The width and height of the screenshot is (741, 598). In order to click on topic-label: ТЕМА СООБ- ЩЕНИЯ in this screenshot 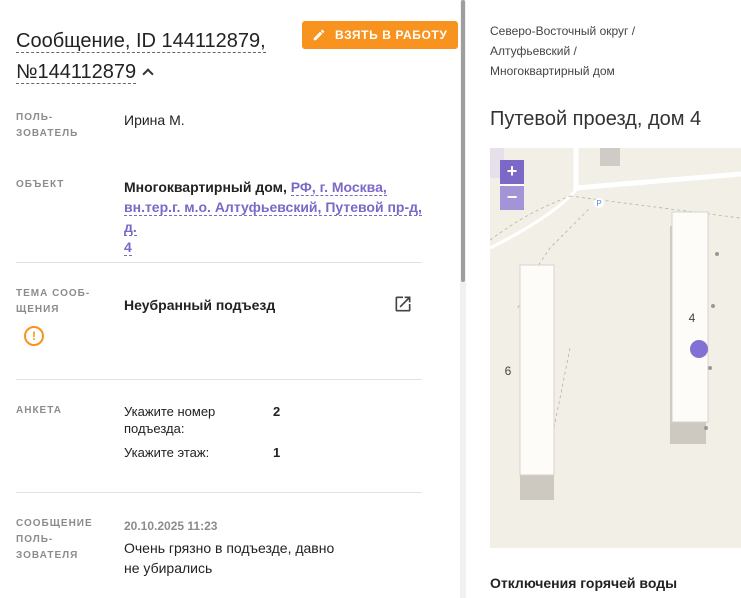, I will do `click(53, 302)`.